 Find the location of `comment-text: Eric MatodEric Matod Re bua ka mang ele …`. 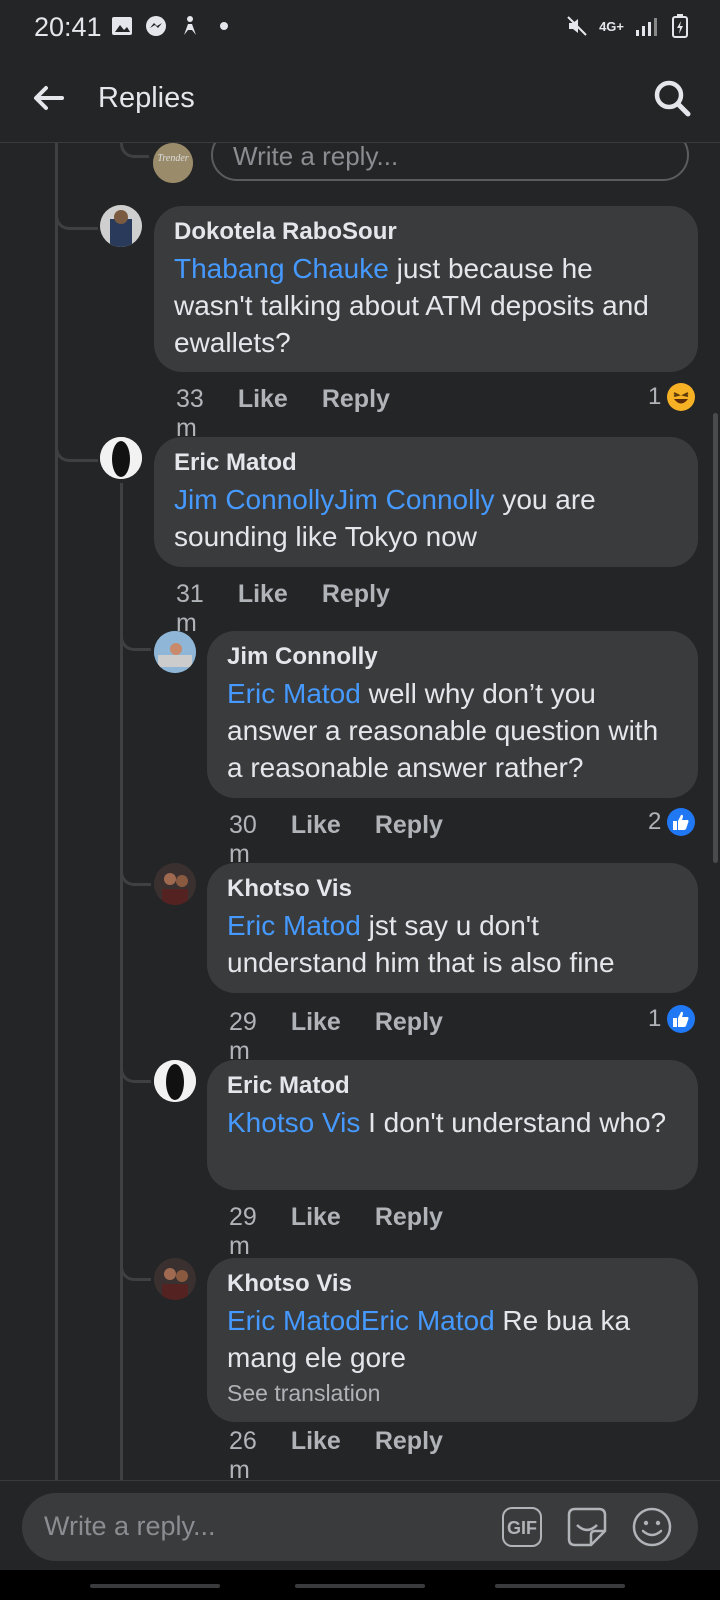

comment-text: Eric MatodEric Matod Re bua ka mang ele … is located at coordinates (452, 1339).